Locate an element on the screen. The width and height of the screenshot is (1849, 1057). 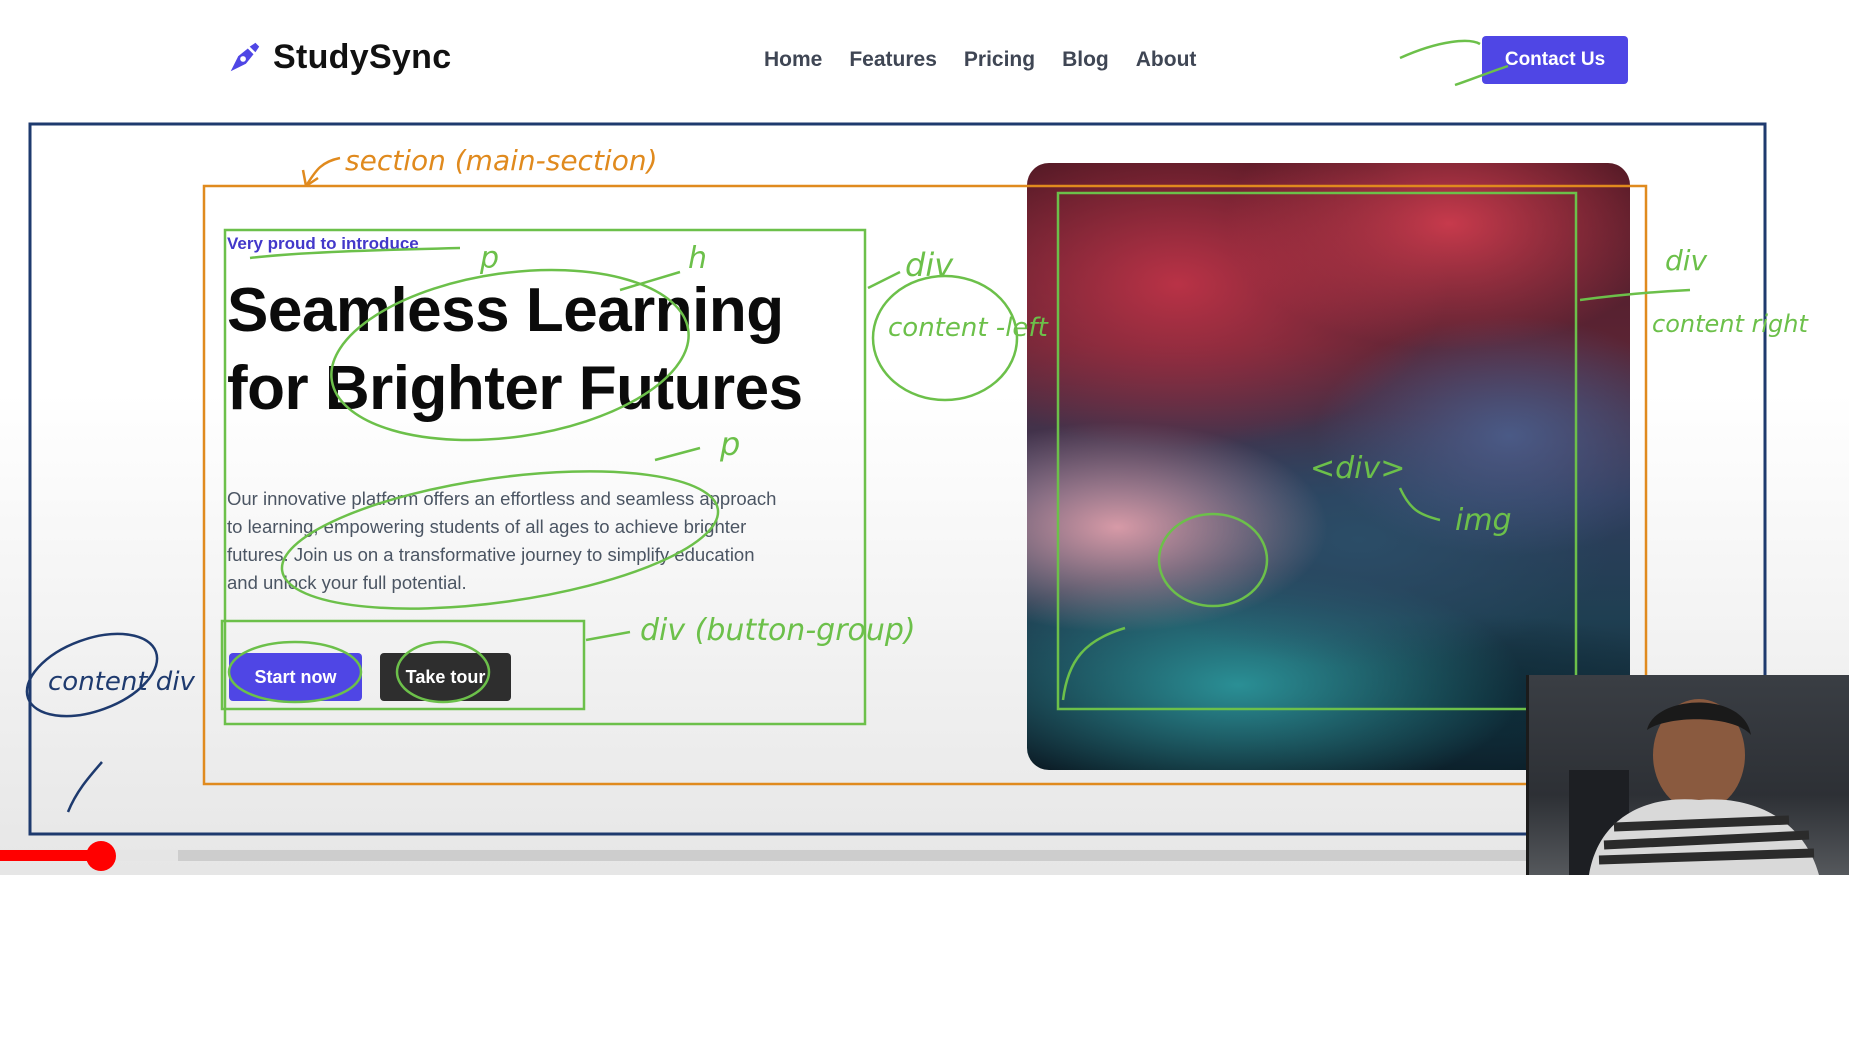
brand-logo: StudySync is located at coordinates (338, 57).